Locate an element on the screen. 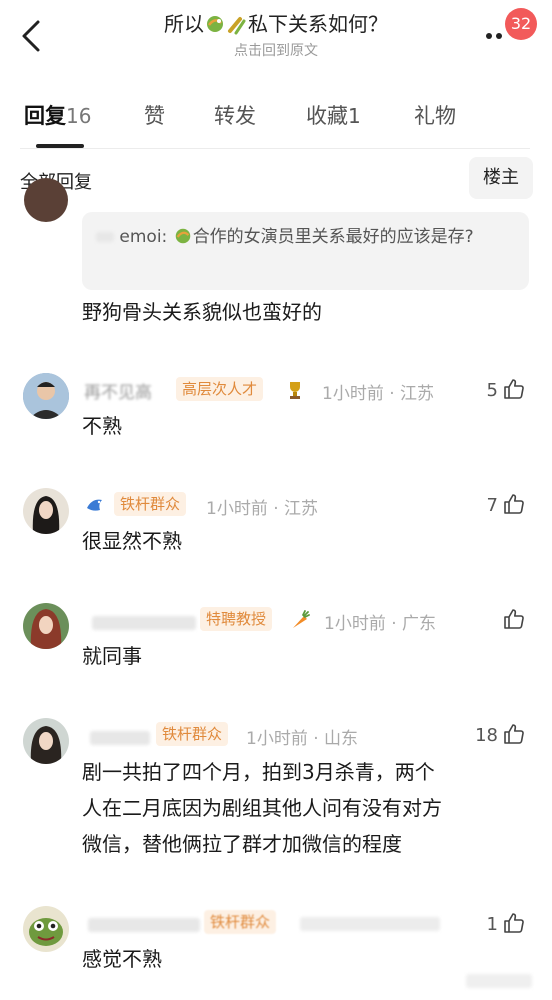 The image size is (552, 1000). comment-meta: 1小时前 · 山东 is located at coordinates (302, 739).